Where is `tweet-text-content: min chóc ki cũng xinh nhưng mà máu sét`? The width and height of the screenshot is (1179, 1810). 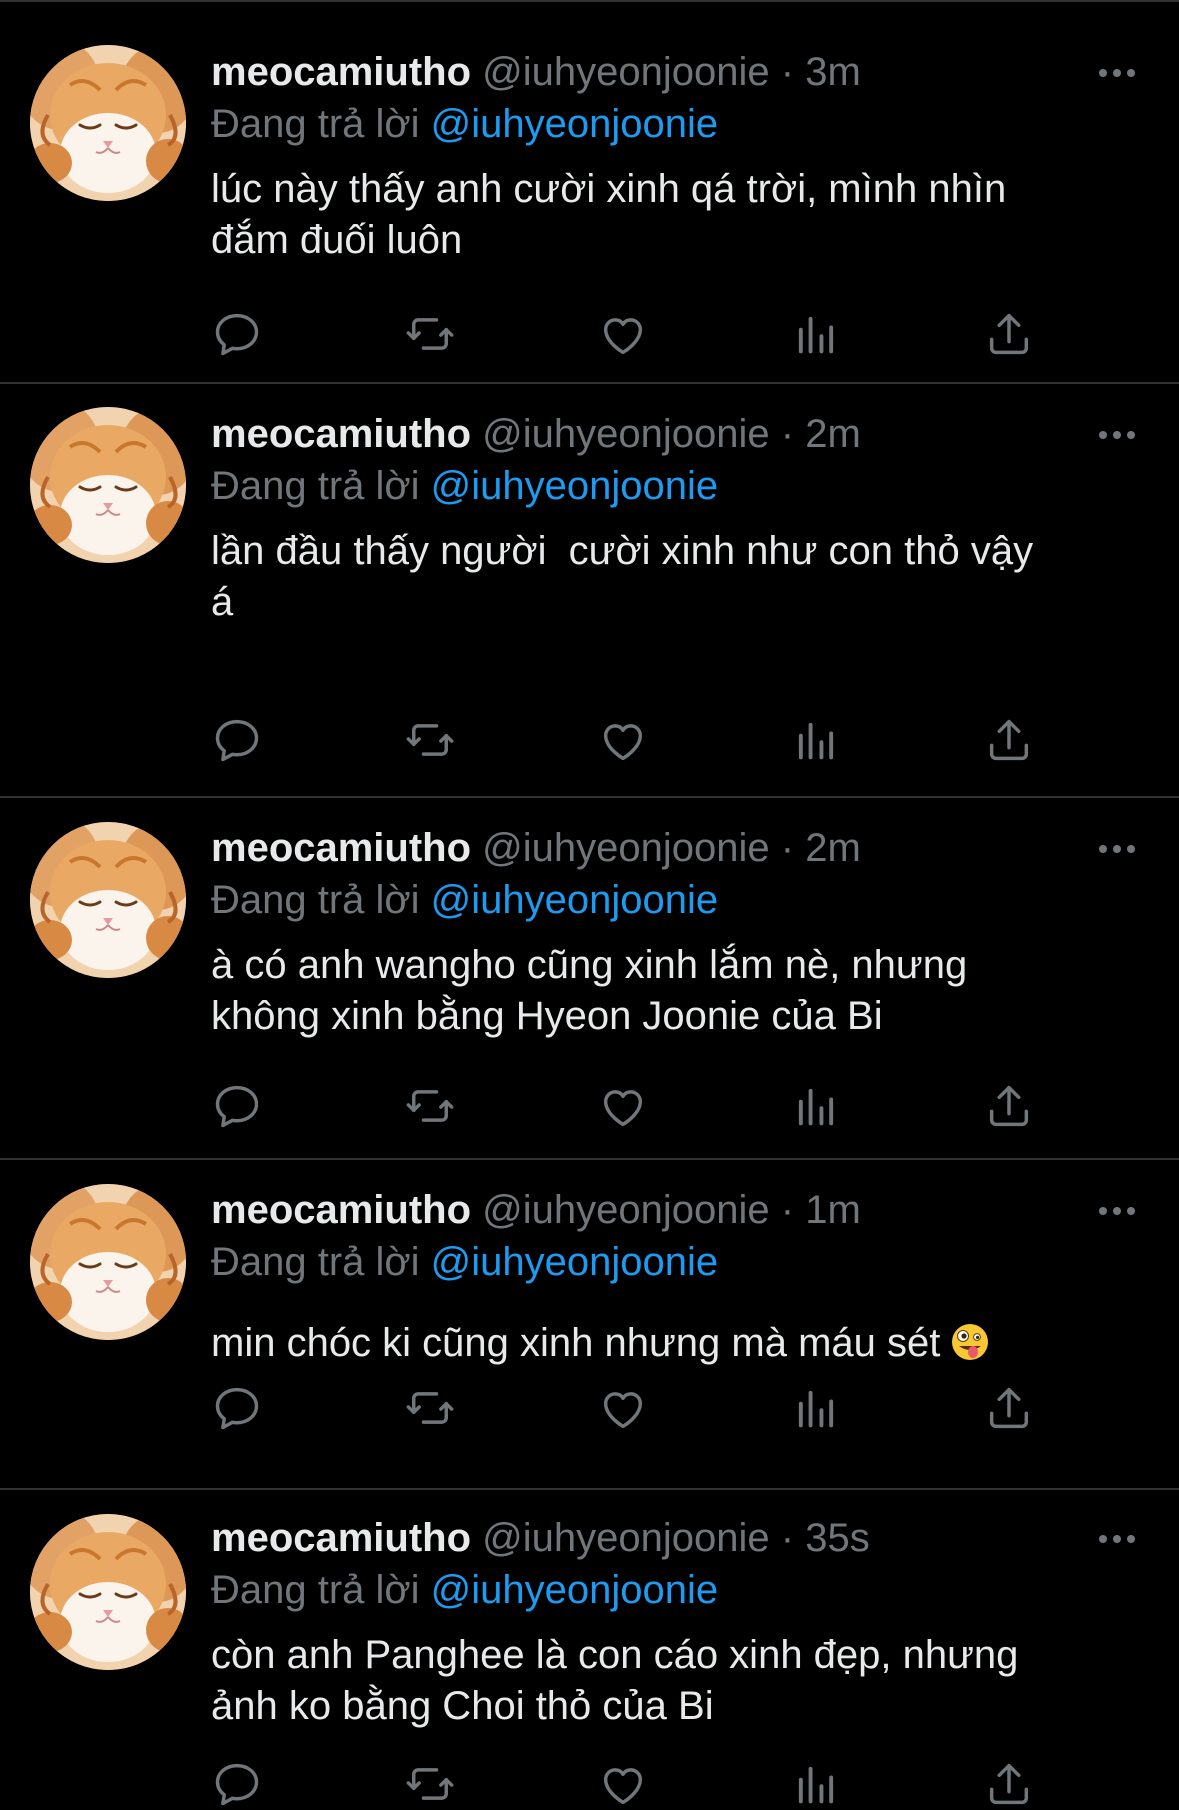 tweet-text-content: min chóc ki cũng xinh nhưng mà máu sét is located at coordinates (576, 1343).